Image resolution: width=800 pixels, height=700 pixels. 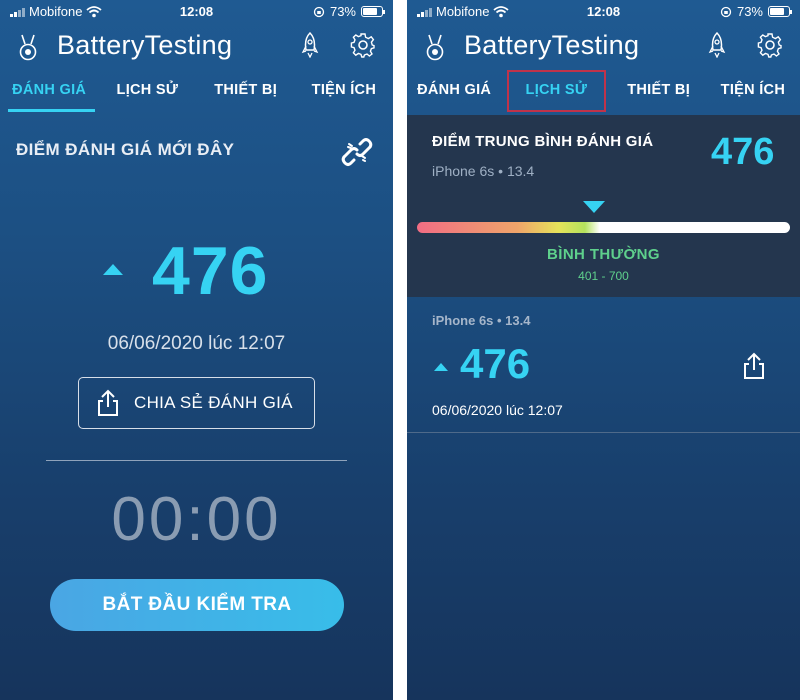 What do you see at coordinates (603, 254) in the screenshot?
I see `score-range-name: BÌNH THƯỜNG` at bounding box center [603, 254].